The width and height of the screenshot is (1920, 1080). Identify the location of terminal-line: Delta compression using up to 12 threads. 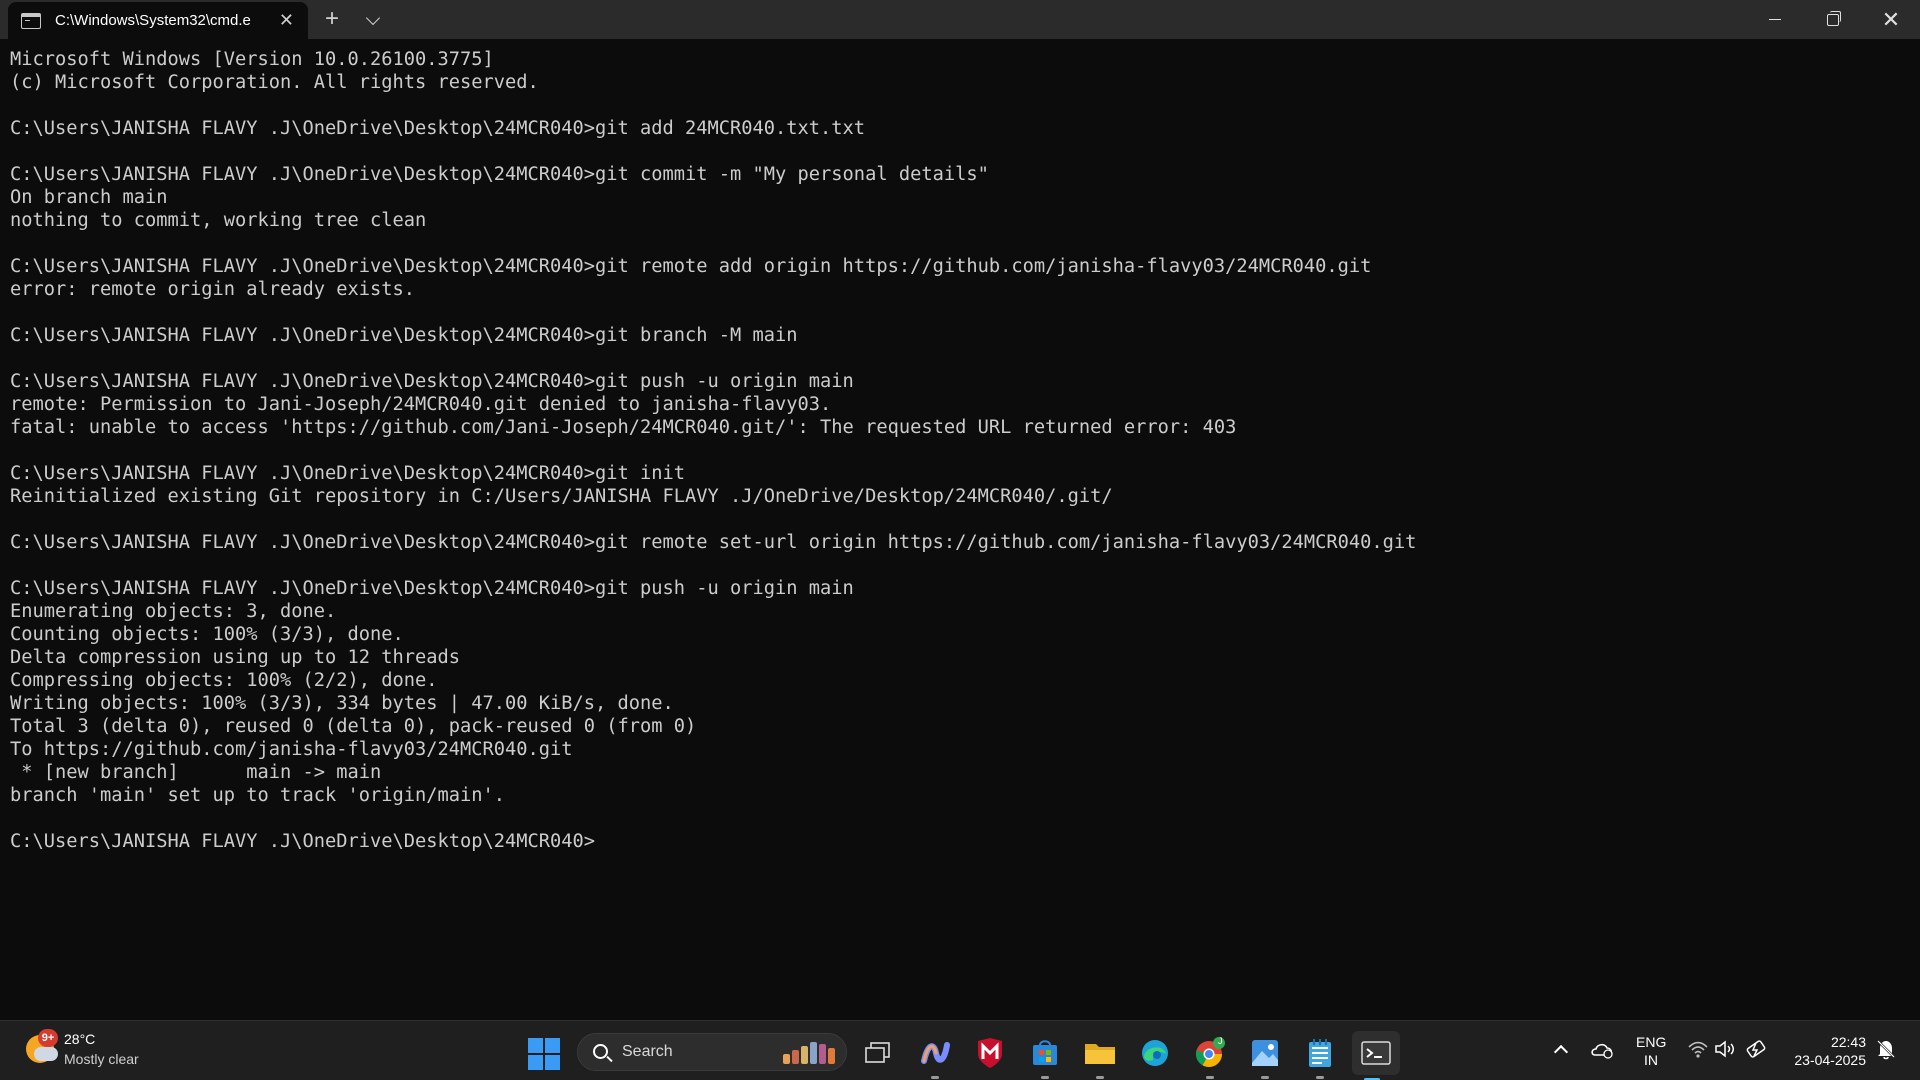
(235, 657).